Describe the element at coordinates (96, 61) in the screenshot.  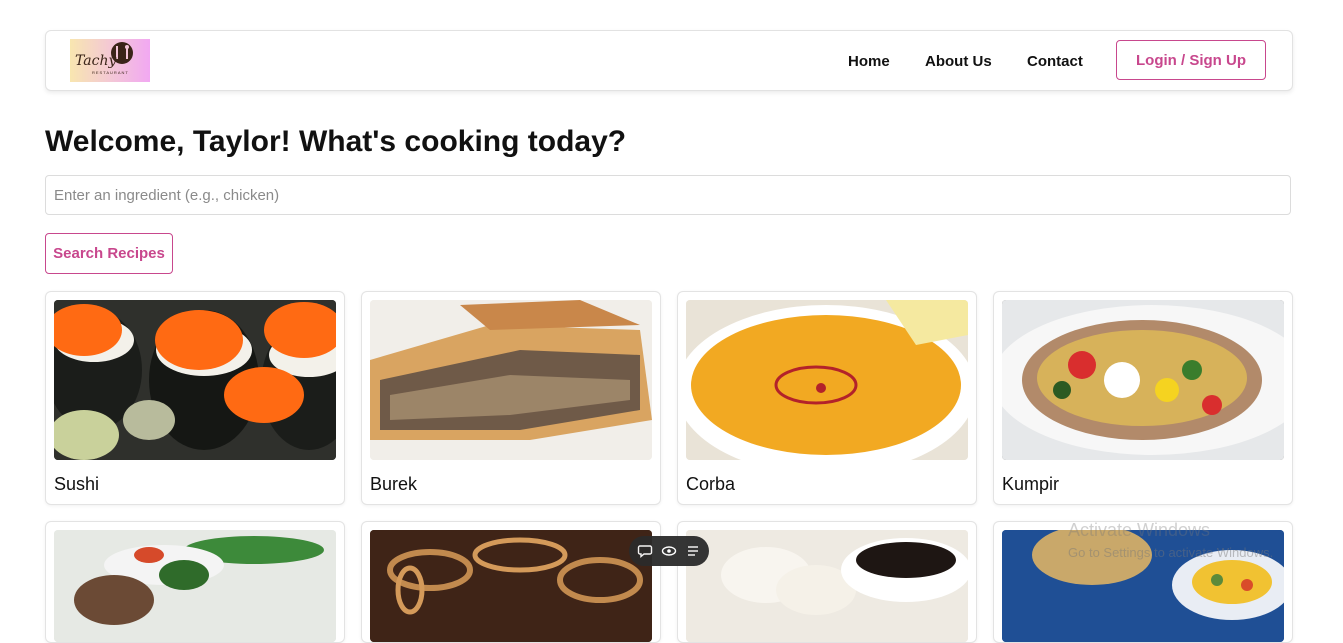
I see `logo-text: Tachy` at that location.